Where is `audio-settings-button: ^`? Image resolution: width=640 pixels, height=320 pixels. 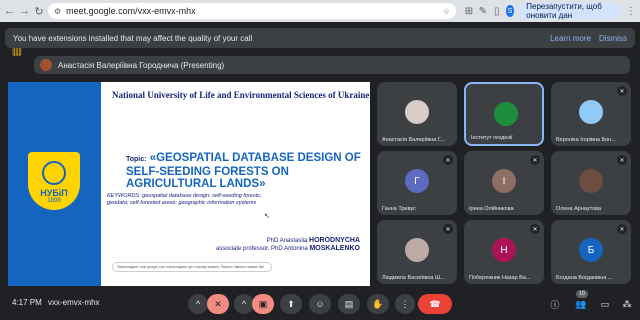
audio-settings-button: ^ is located at coordinates (198, 304).